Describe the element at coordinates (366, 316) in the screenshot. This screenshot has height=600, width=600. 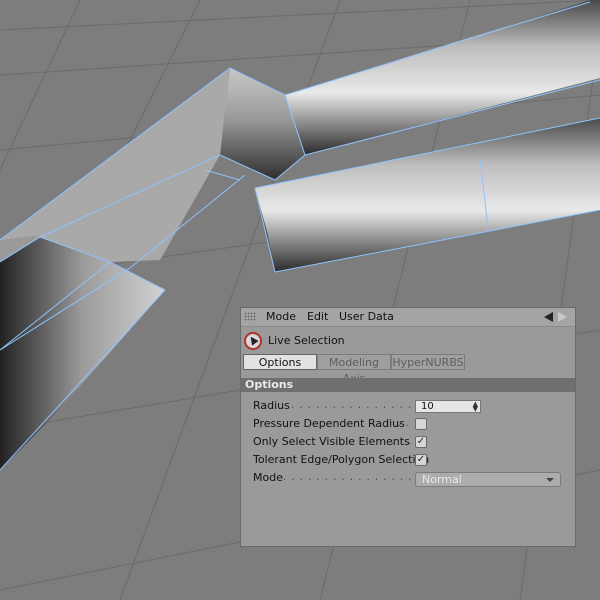
I see `menu-user-data: User Data` at that location.